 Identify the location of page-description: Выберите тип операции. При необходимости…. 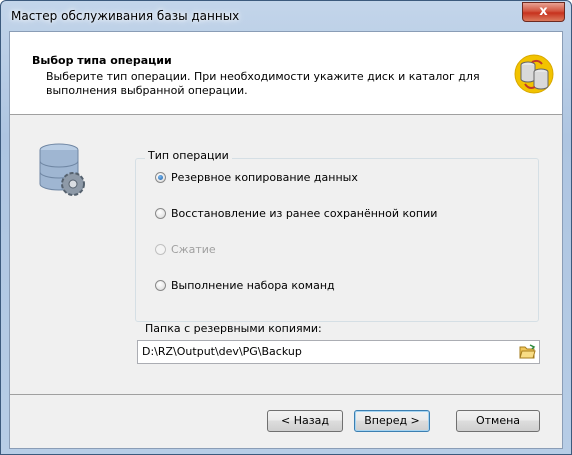
(263, 83).